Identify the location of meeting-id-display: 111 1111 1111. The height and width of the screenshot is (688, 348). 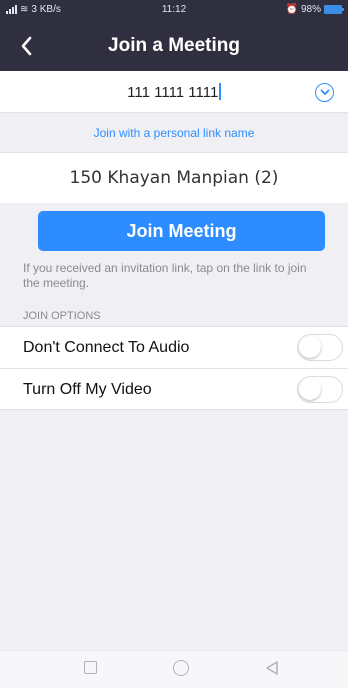
(174, 92).